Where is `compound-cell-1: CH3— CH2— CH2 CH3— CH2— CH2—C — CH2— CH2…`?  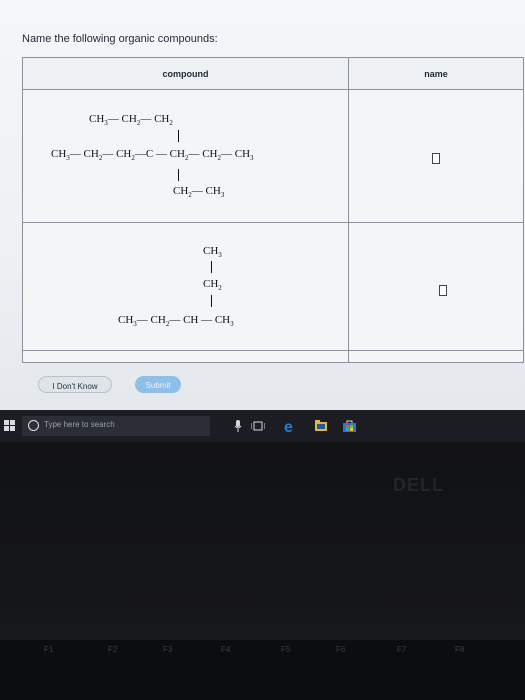 compound-cell-1: CH3— CH2— CH2 CH3— CH2— CH2—C — CH2— CH2… is located at coordinates (185, 156).